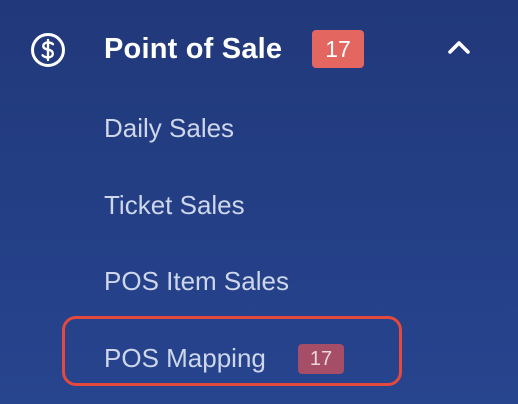 This screenshot has height=404, width=518. Describe the element at coordinates (321, 359) in the screenshot. I see `pos-mapping-count-badge: 17` at that location.